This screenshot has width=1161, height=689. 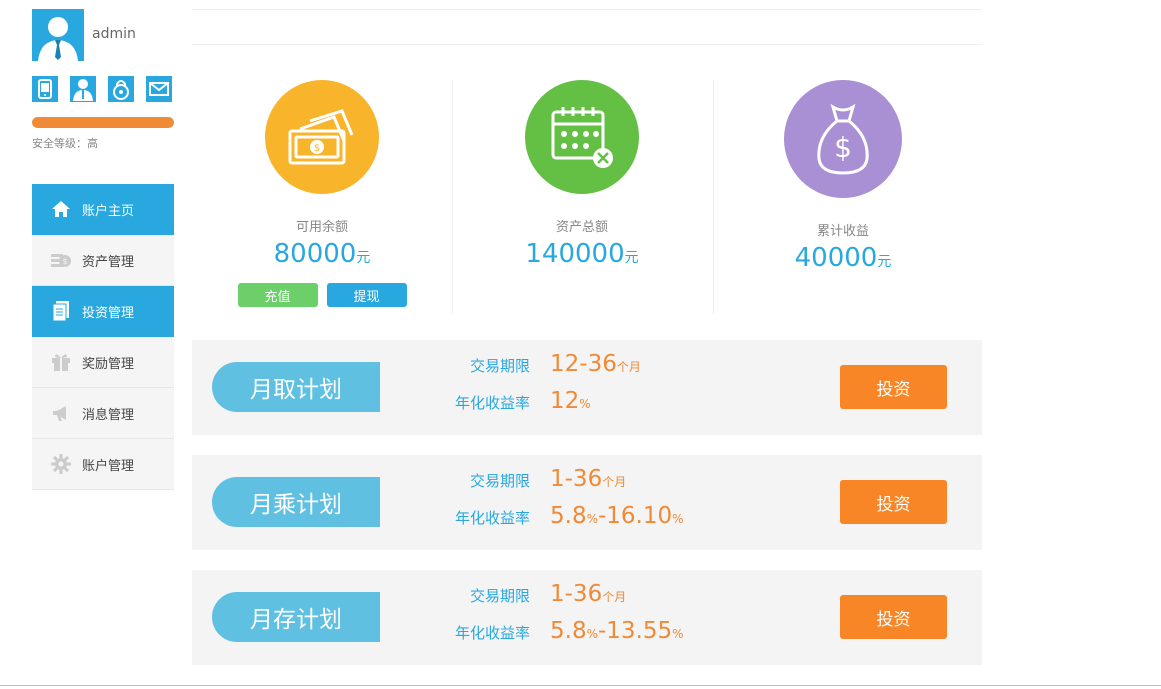 I want to click on sidebar-item-assets: $ 资产管理, so click(x=103, y=260).